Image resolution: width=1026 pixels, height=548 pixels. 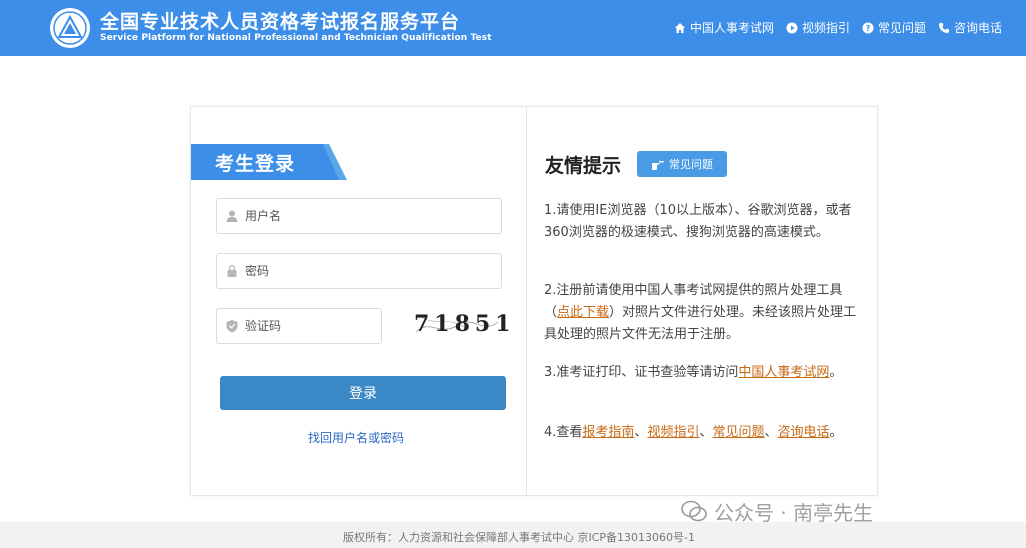 I want to click on nav-home-link: 中国人事考试网, so click(x=724, y=27).